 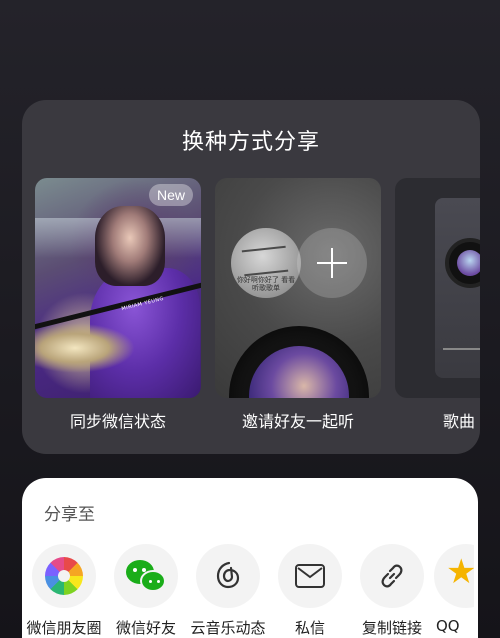 I want to click on qq-star-icon: ★, so click(x=454, y=576).